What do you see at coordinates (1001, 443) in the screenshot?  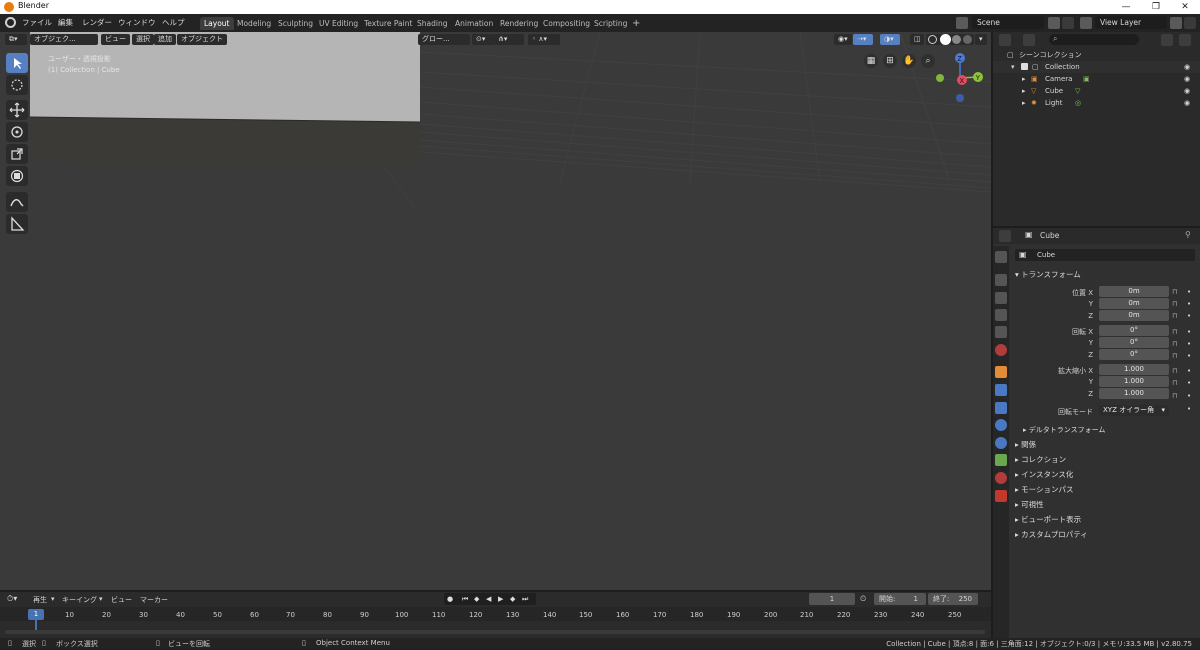 I see `constraints-tab-icon` at bounding box center [1001, 443].